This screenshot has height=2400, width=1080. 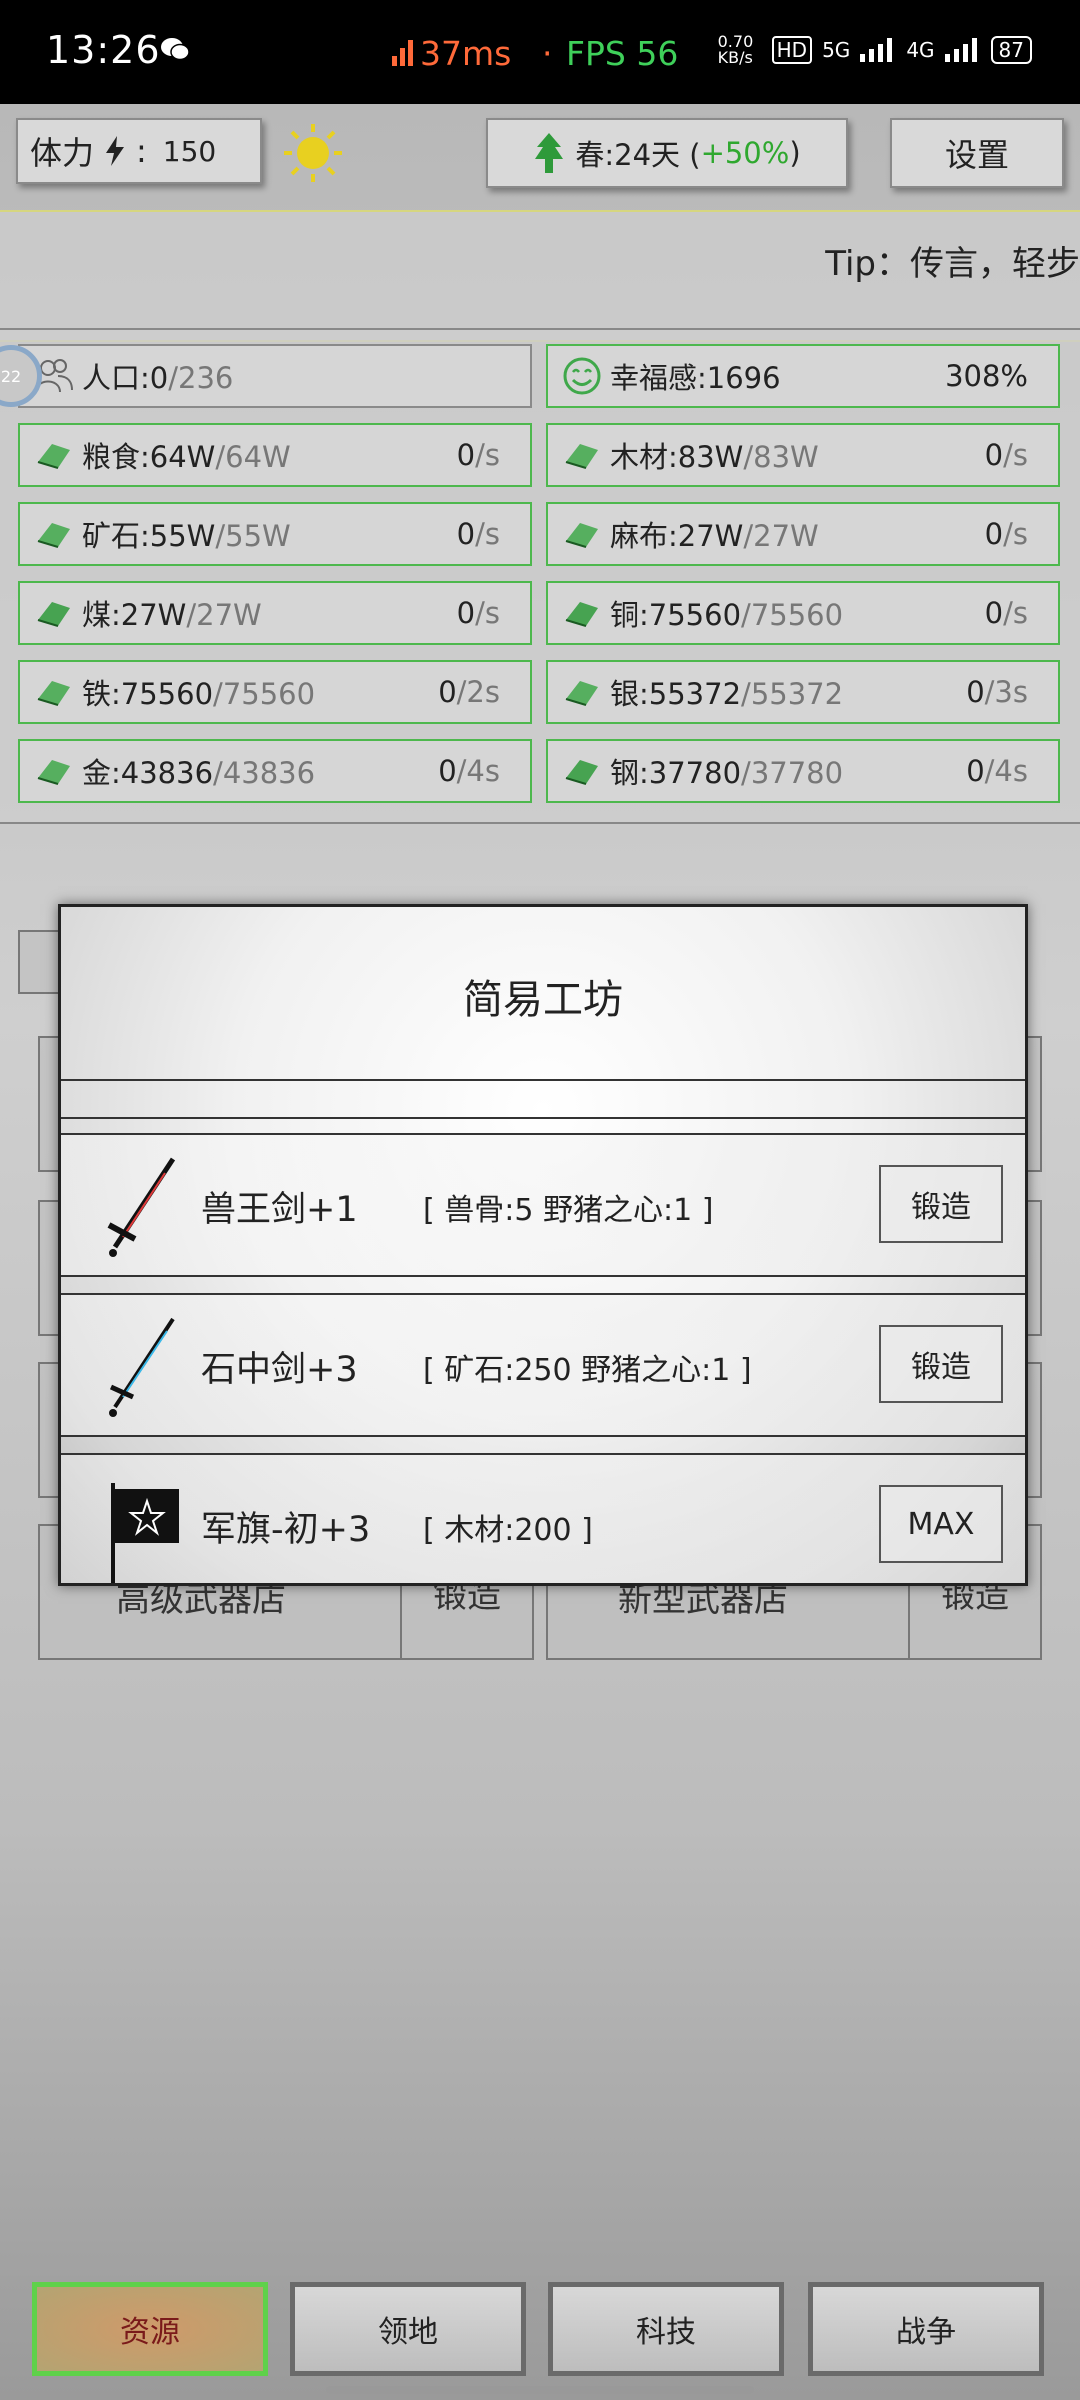 I want to click on resource-max: /55372, so click(x=792, y=694).